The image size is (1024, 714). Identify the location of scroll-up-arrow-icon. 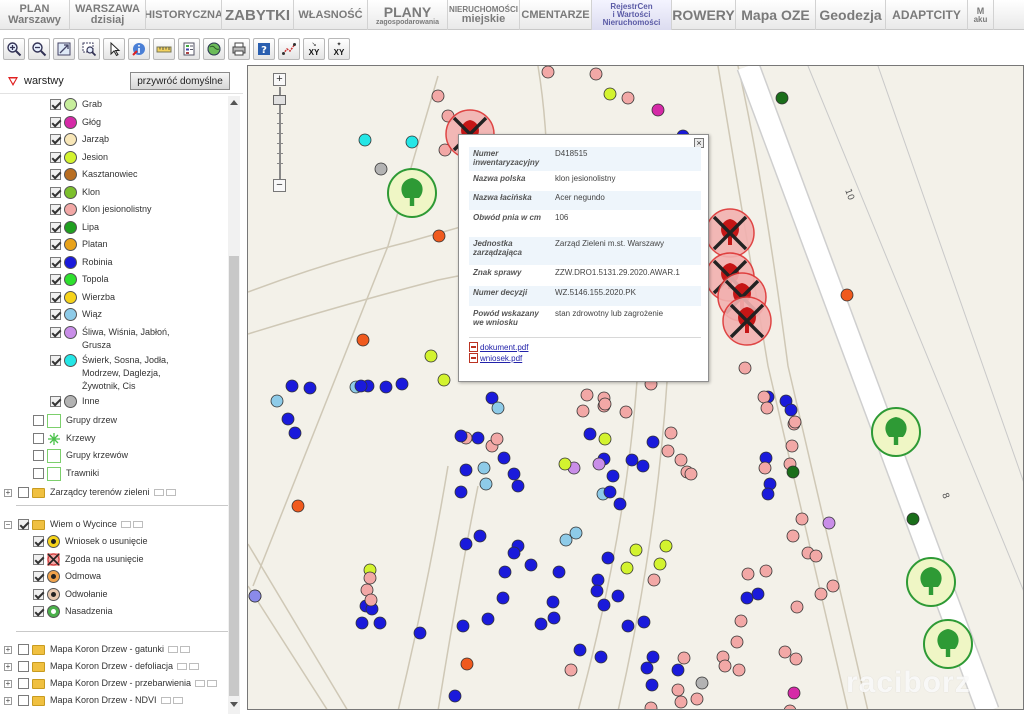
(234, 102).